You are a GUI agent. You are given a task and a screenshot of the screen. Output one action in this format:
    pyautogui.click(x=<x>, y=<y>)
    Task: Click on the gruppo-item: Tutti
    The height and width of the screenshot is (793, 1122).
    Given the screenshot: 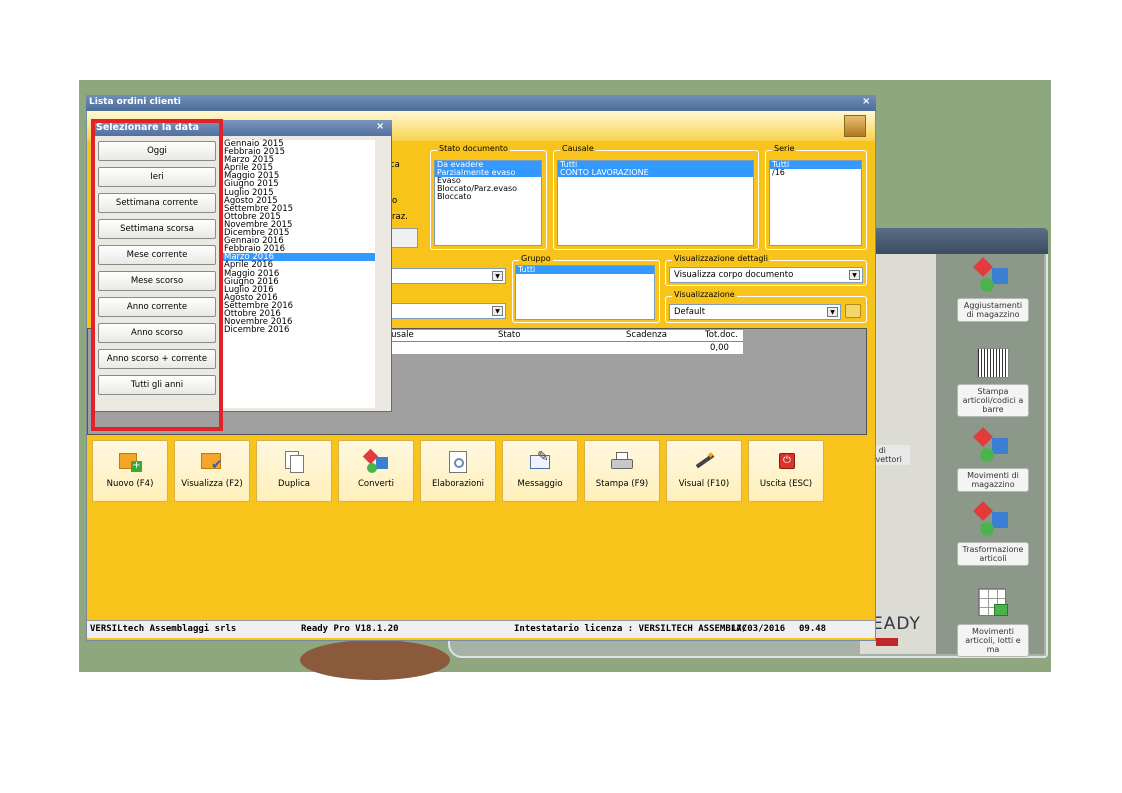 What is the action you would take?
    pyautogui.click(x=585, y=270)
    